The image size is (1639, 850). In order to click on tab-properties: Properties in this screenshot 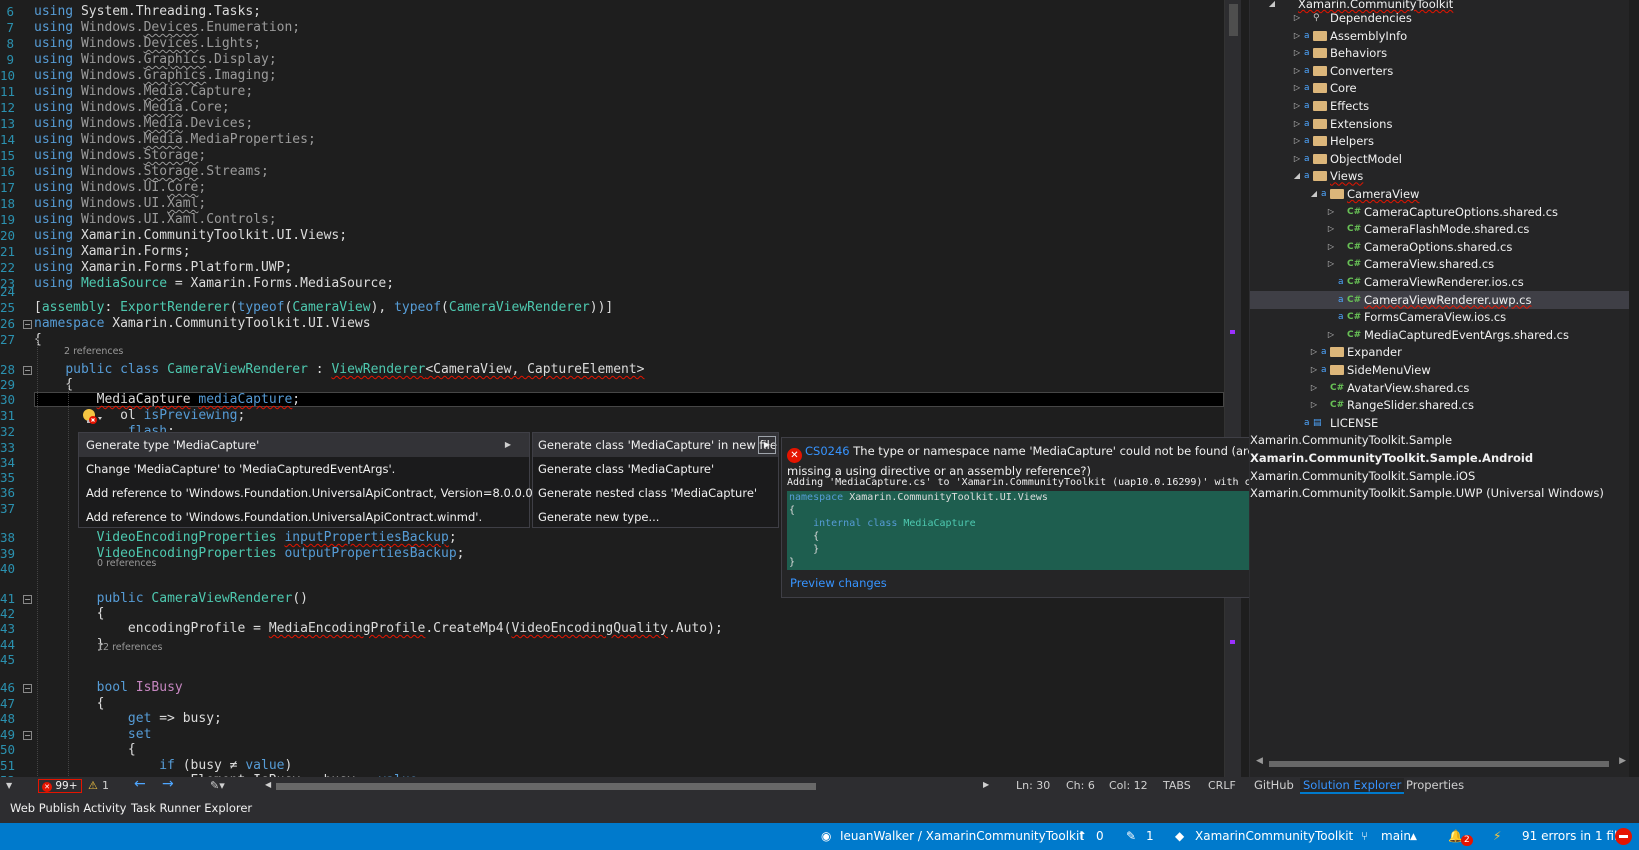, I will do `click(1435, 785)`.